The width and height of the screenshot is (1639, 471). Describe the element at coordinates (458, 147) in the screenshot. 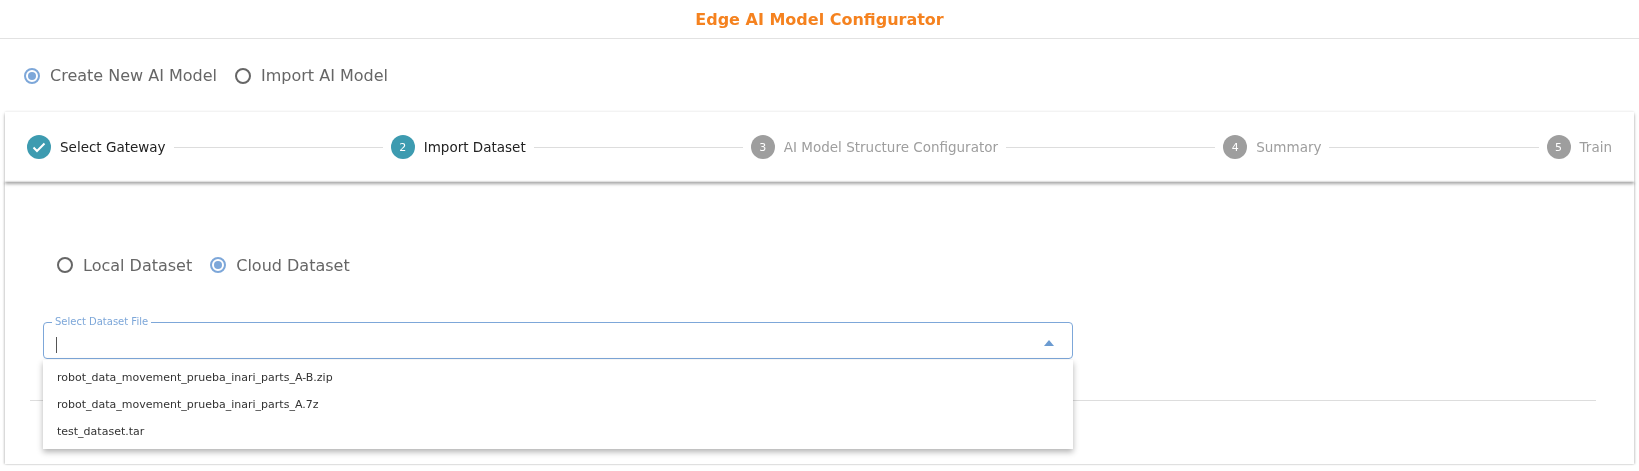

I see `step: 2 Import Dataset` at that location.